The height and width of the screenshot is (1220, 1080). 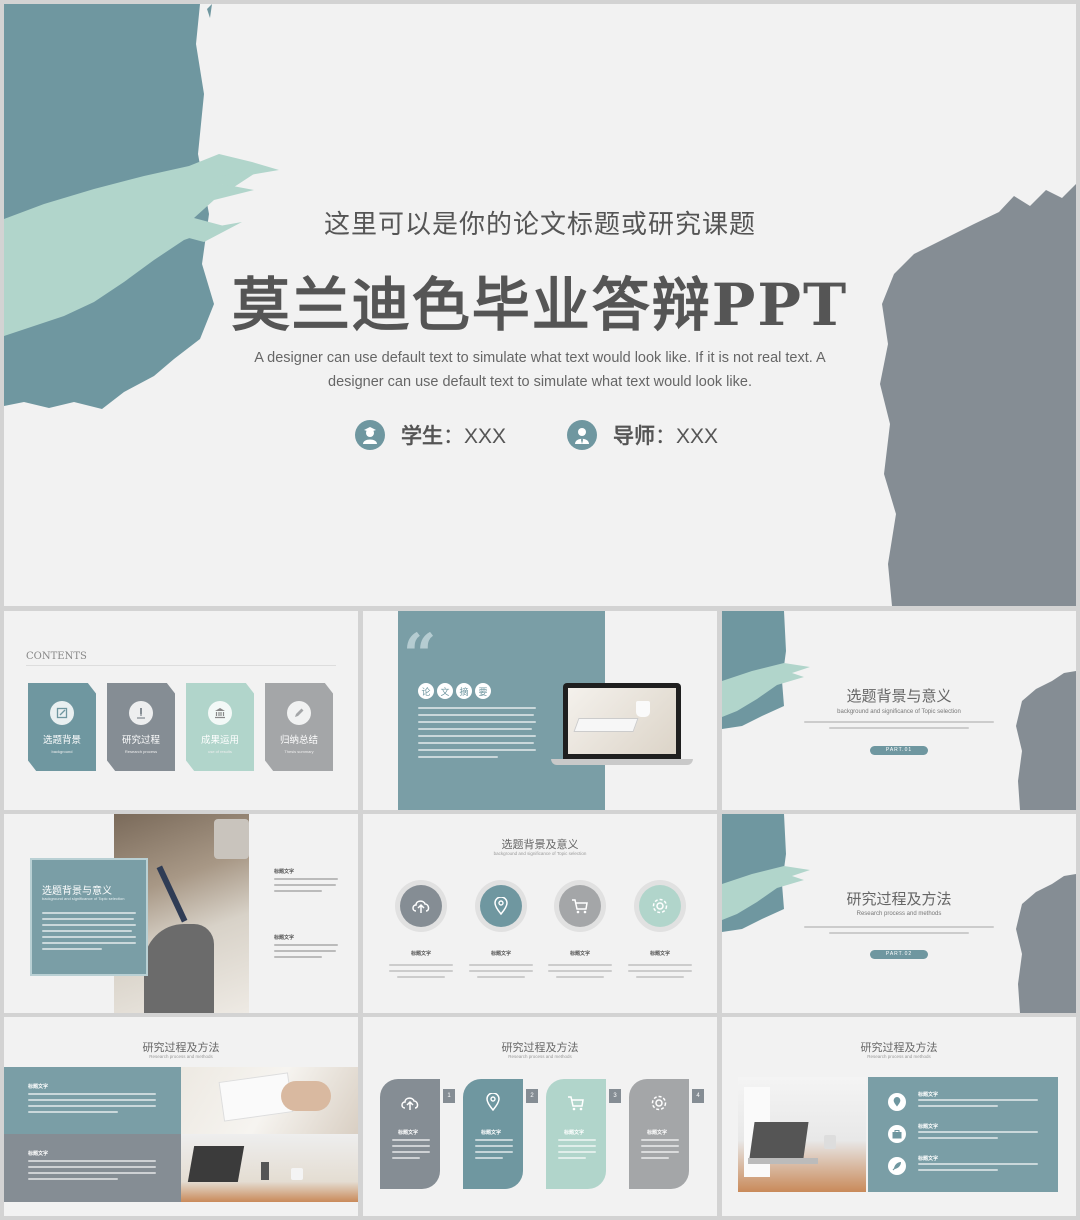 What do you see at coordinates (426, 691) in the screenshot?
I see `abstract-char-1: 论` at bounding box center [426, 691].